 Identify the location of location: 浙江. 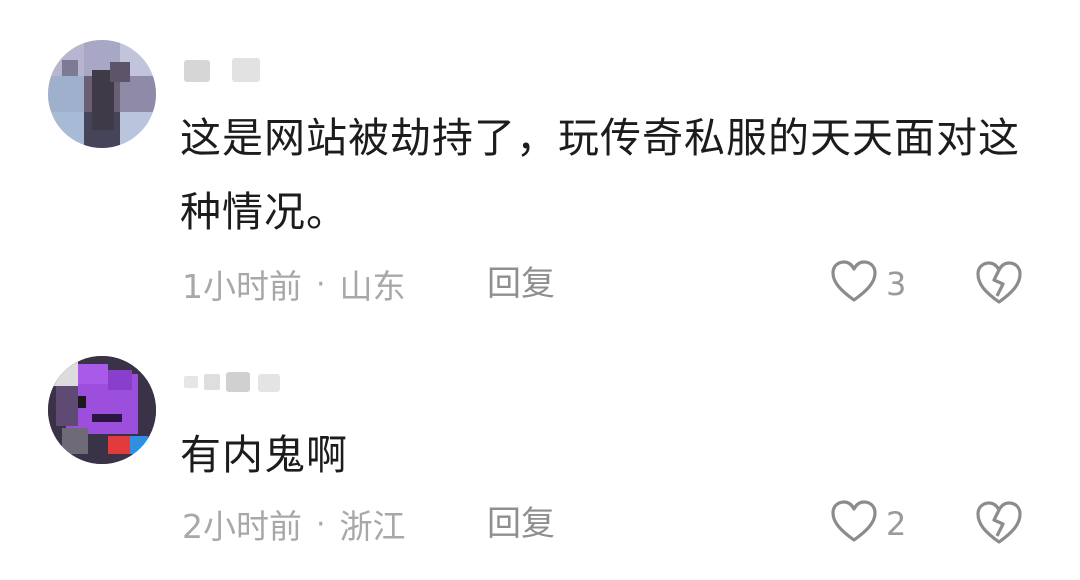
(372, 526).